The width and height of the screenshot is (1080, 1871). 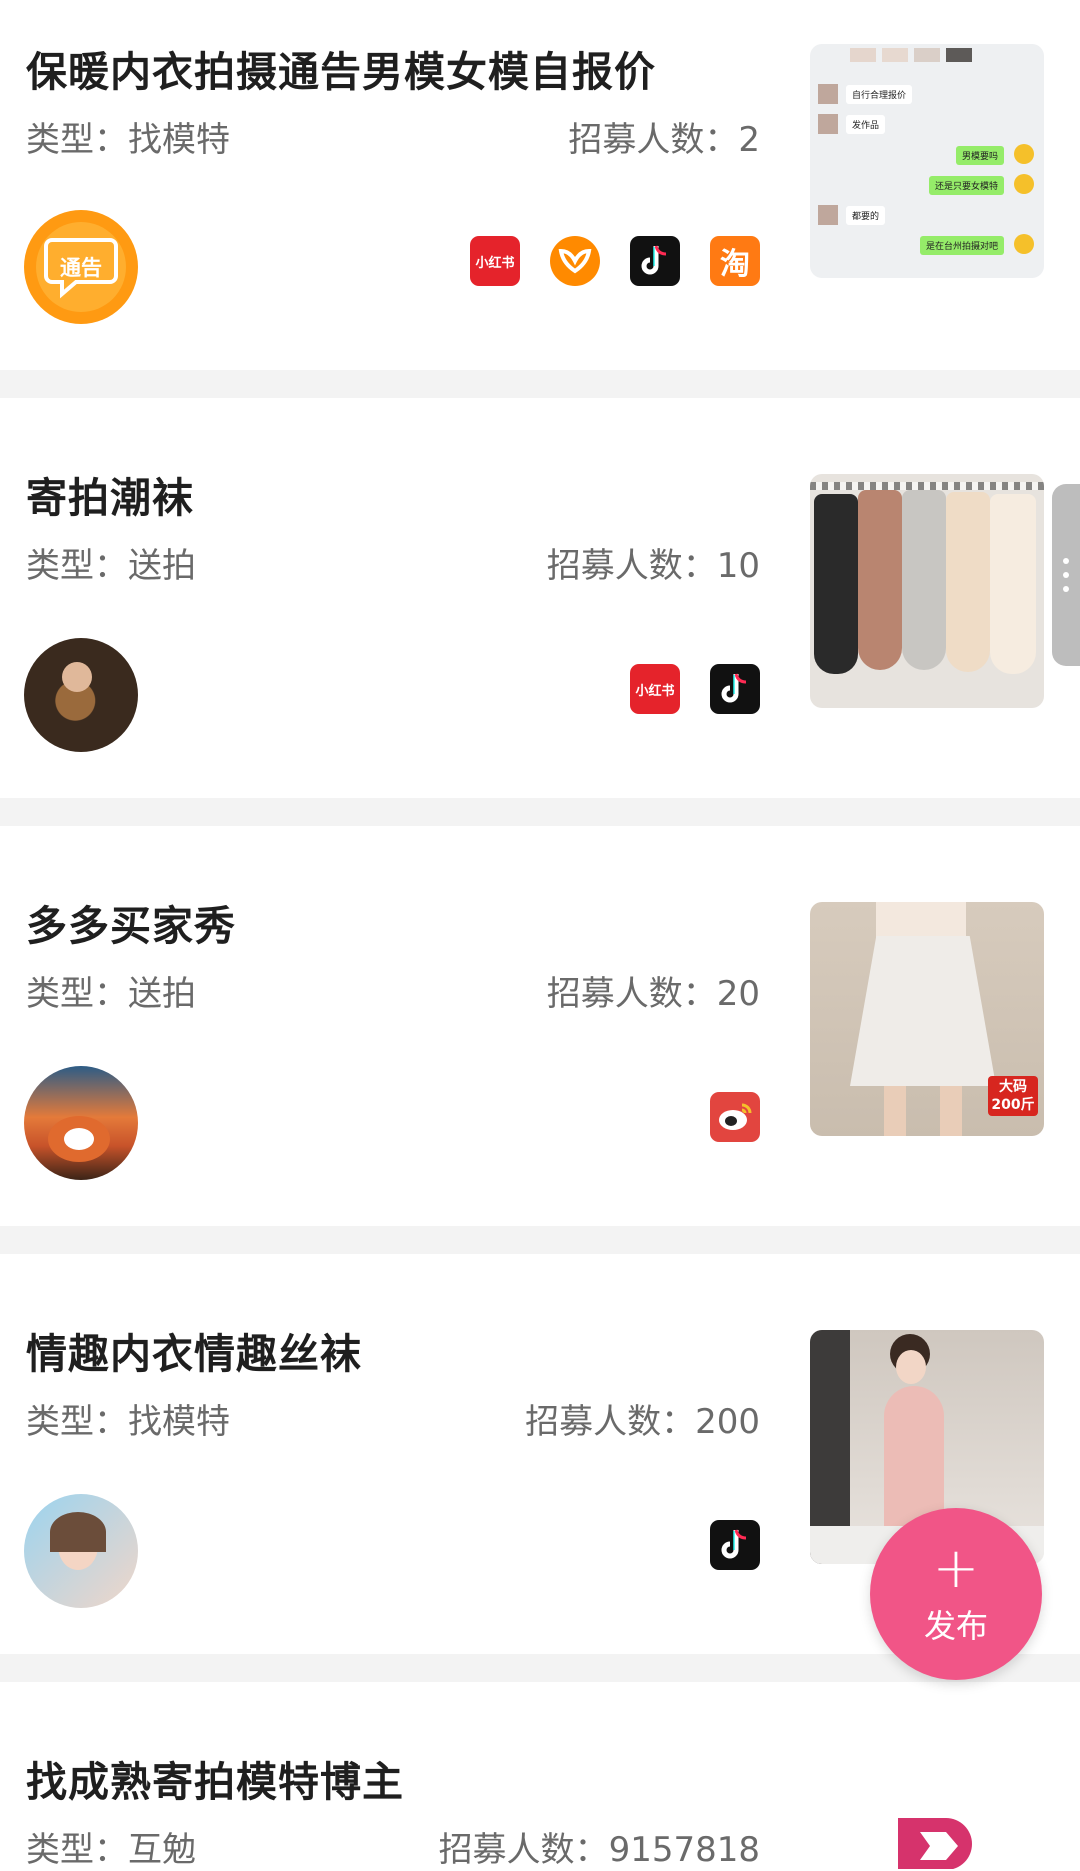 I want to click on recruit-value: 9157818, so click(x=684, y=1850).